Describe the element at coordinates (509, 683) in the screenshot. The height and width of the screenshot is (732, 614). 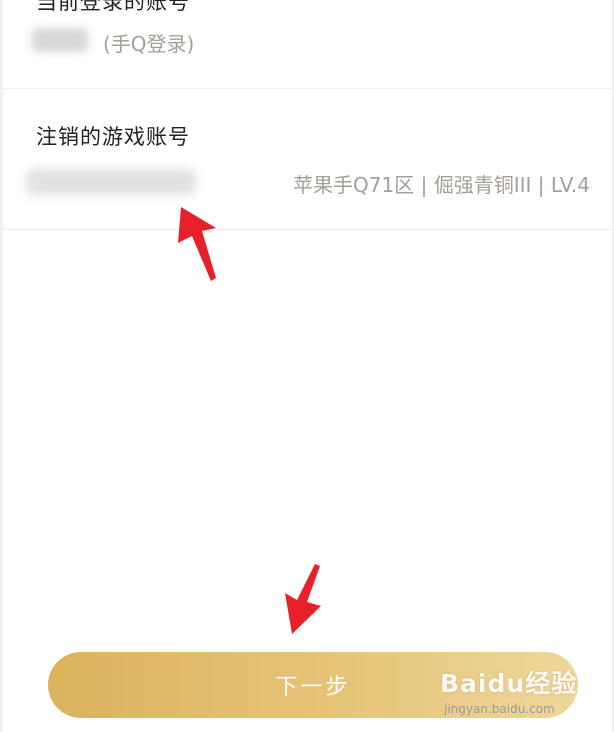
I see `baidu-logo: Baidu经验` at that location.